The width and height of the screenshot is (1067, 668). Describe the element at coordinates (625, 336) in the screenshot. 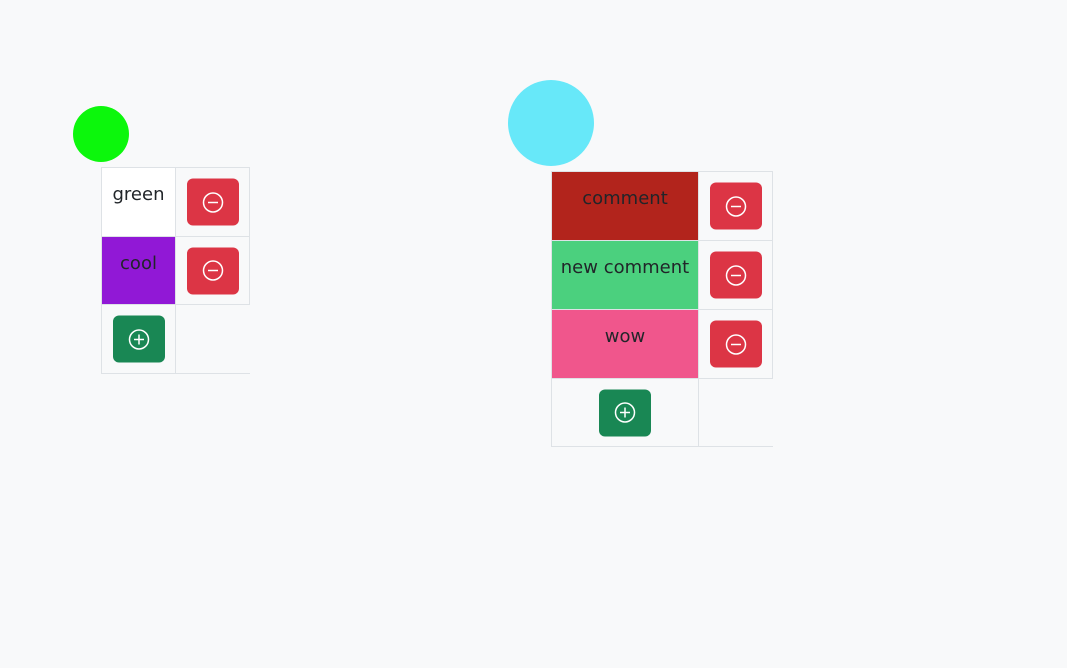

I see `comment-text: wow` at that location.